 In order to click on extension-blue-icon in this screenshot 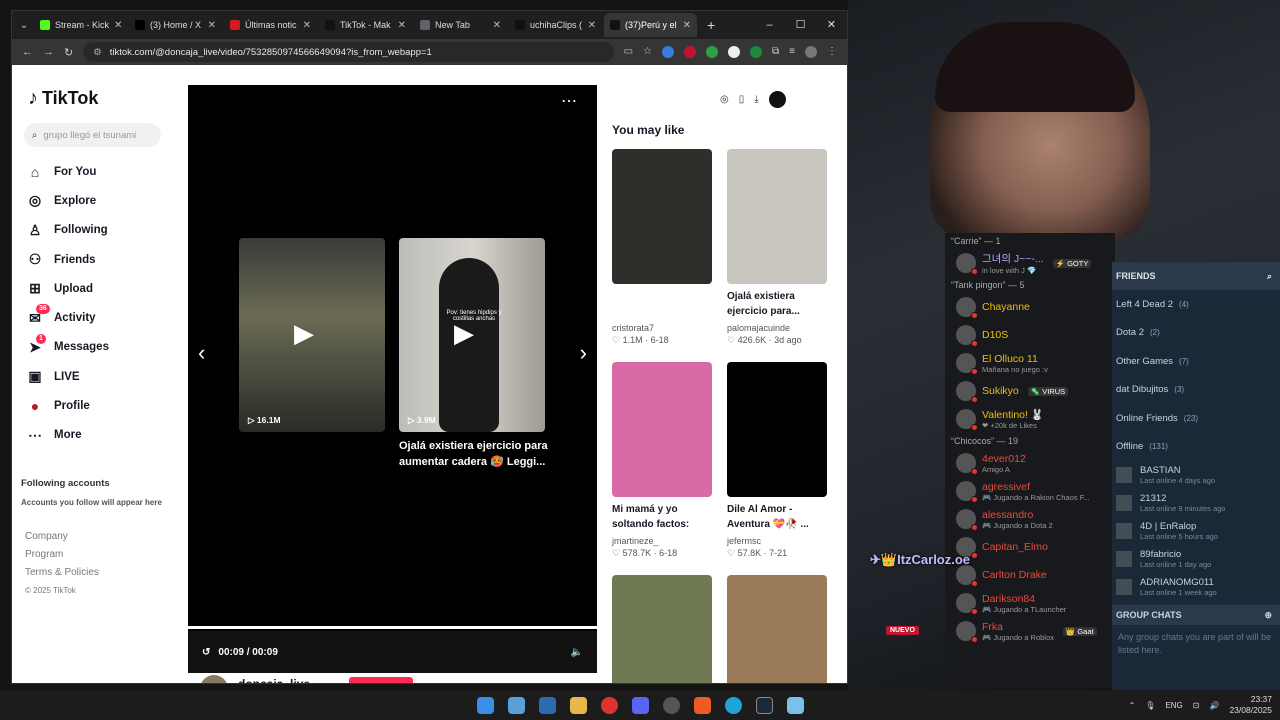, I will do `click(668, 52)`.